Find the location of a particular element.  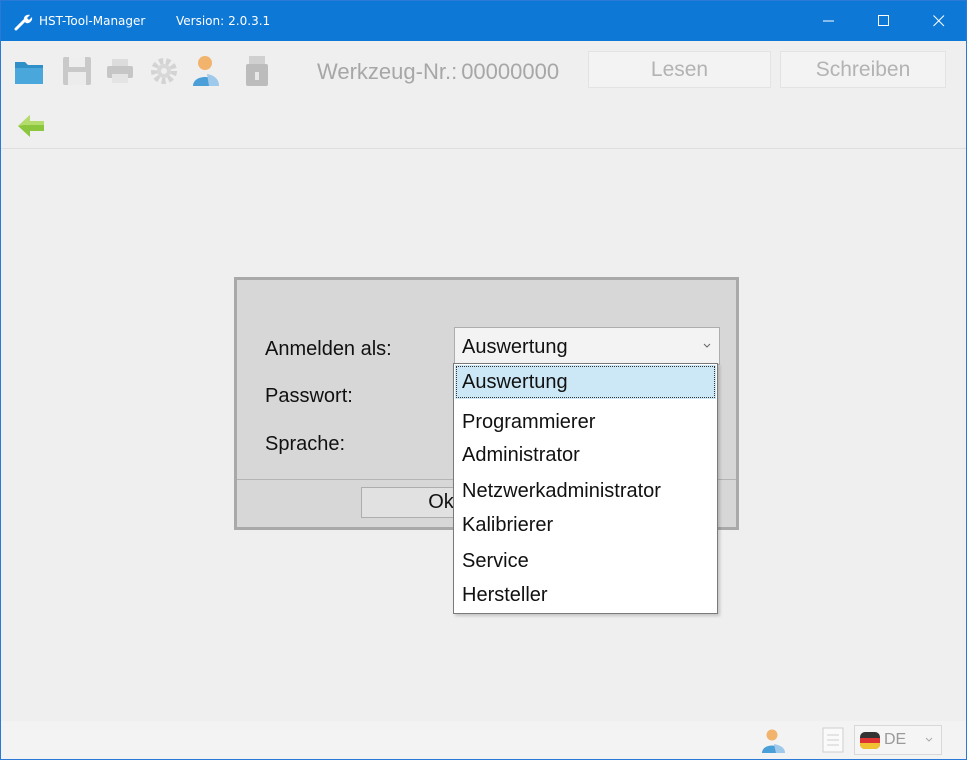

user-login-icon is located at coordinates (207, 71).